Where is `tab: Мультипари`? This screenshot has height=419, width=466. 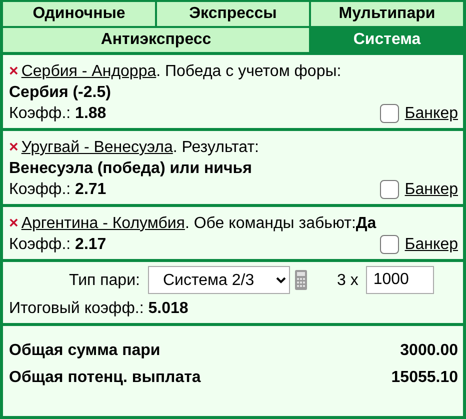
tab: Мультипари is located at coordinates (387, 14).